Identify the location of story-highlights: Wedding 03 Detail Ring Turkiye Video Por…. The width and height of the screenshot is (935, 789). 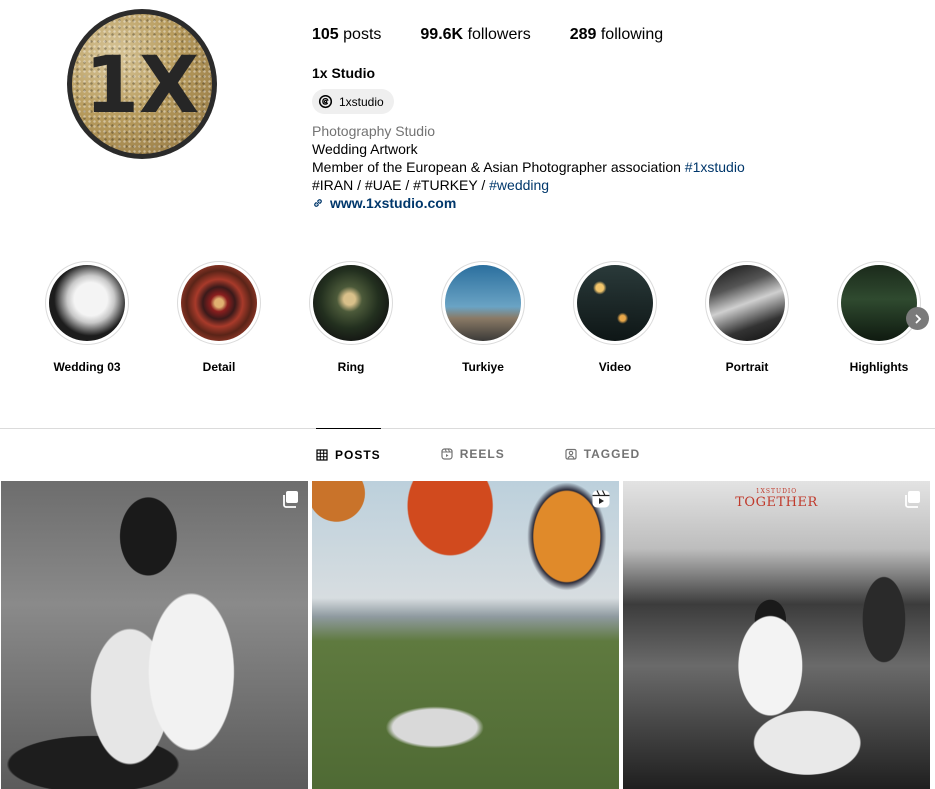
(490, 321).